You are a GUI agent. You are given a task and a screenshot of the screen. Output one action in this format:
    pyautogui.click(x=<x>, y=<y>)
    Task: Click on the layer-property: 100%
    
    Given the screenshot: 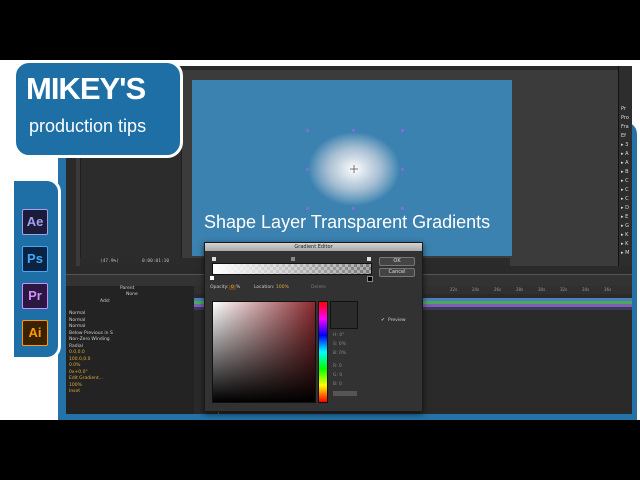 What is the action you would take?
    pyautogui.click(x=75, y=385)
    